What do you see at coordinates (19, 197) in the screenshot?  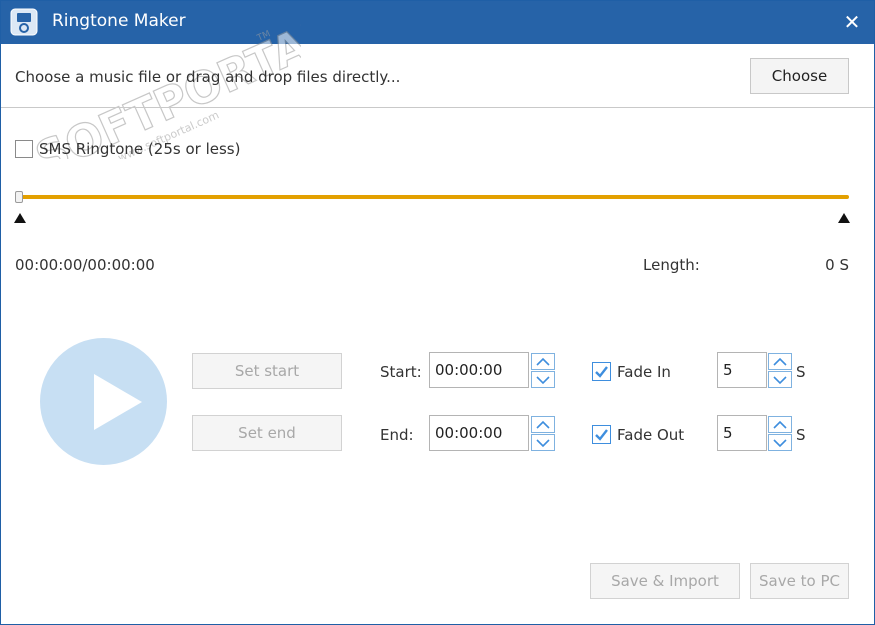 I see `playhead-handle` at bounding box center [19, 197].